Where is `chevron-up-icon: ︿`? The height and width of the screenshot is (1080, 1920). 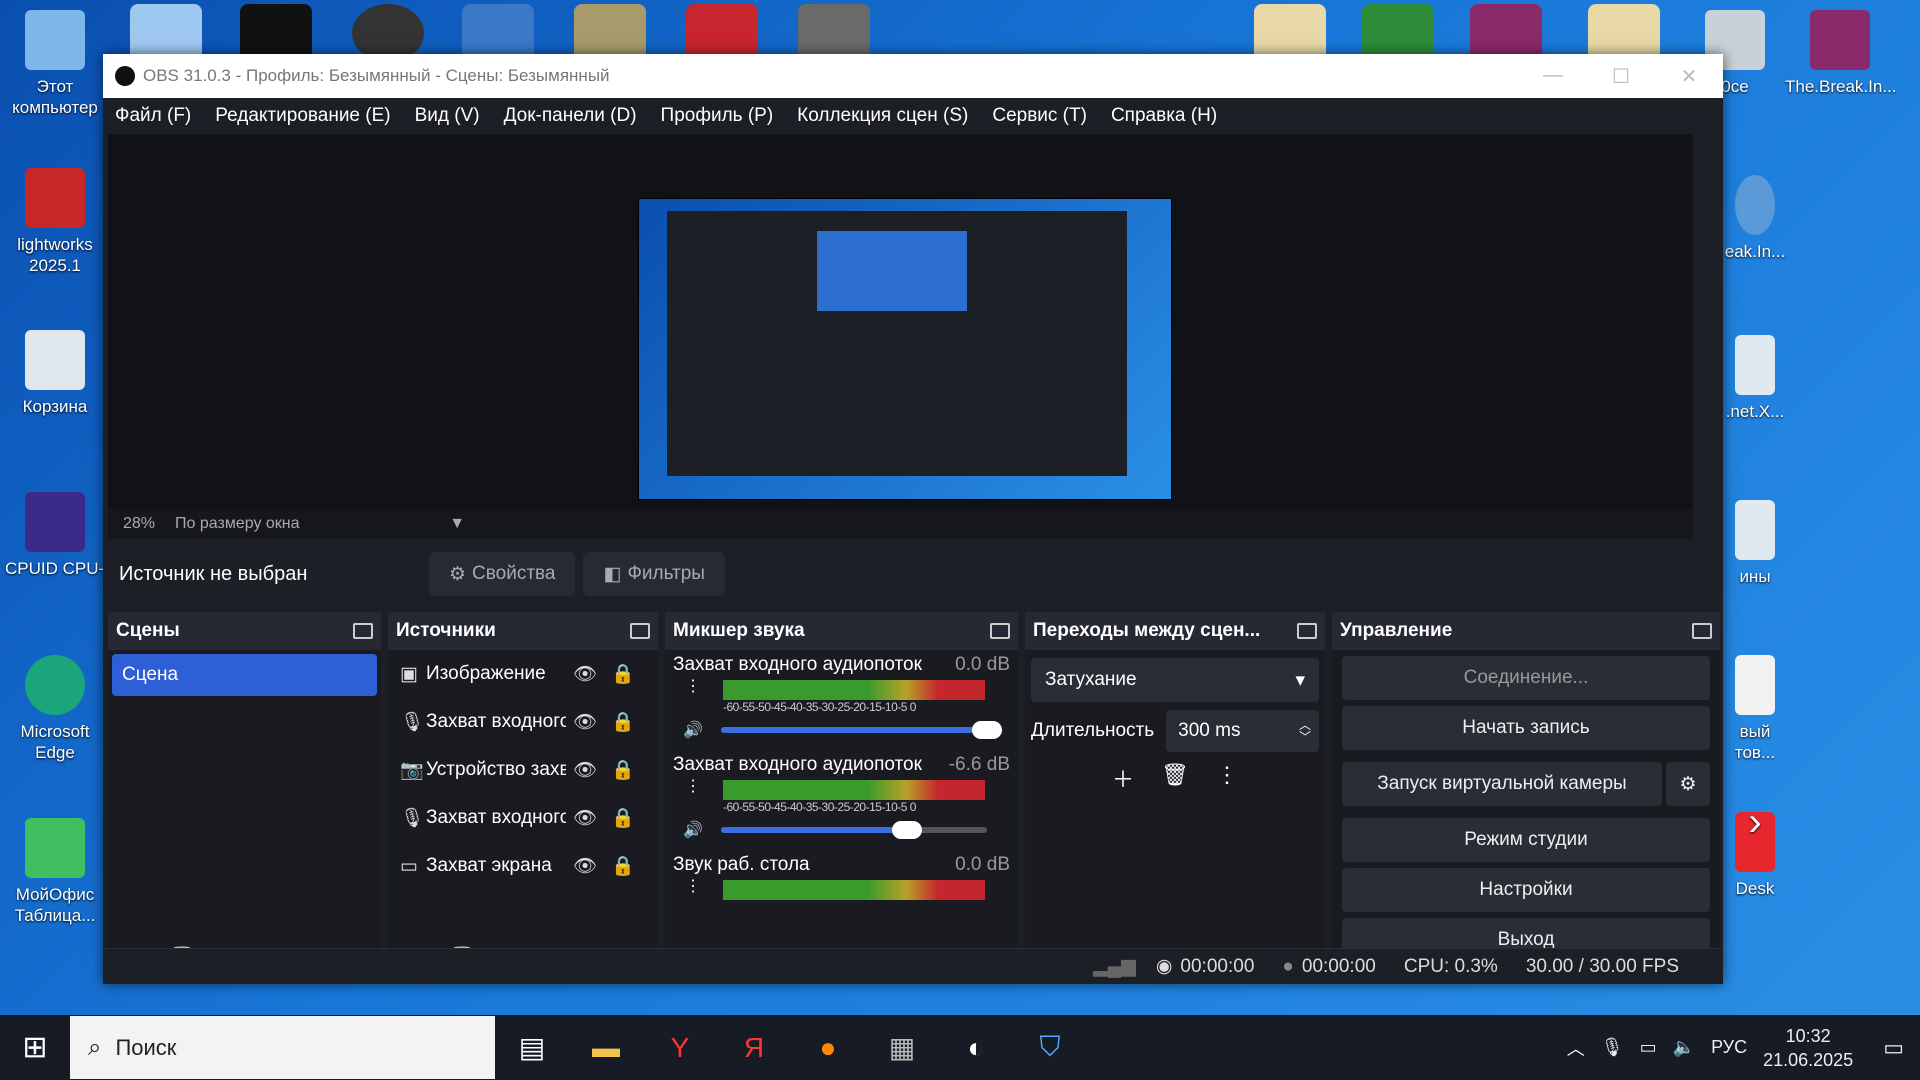
chevron-up-icon: ︿ is located at coordinates (1576, 1048).